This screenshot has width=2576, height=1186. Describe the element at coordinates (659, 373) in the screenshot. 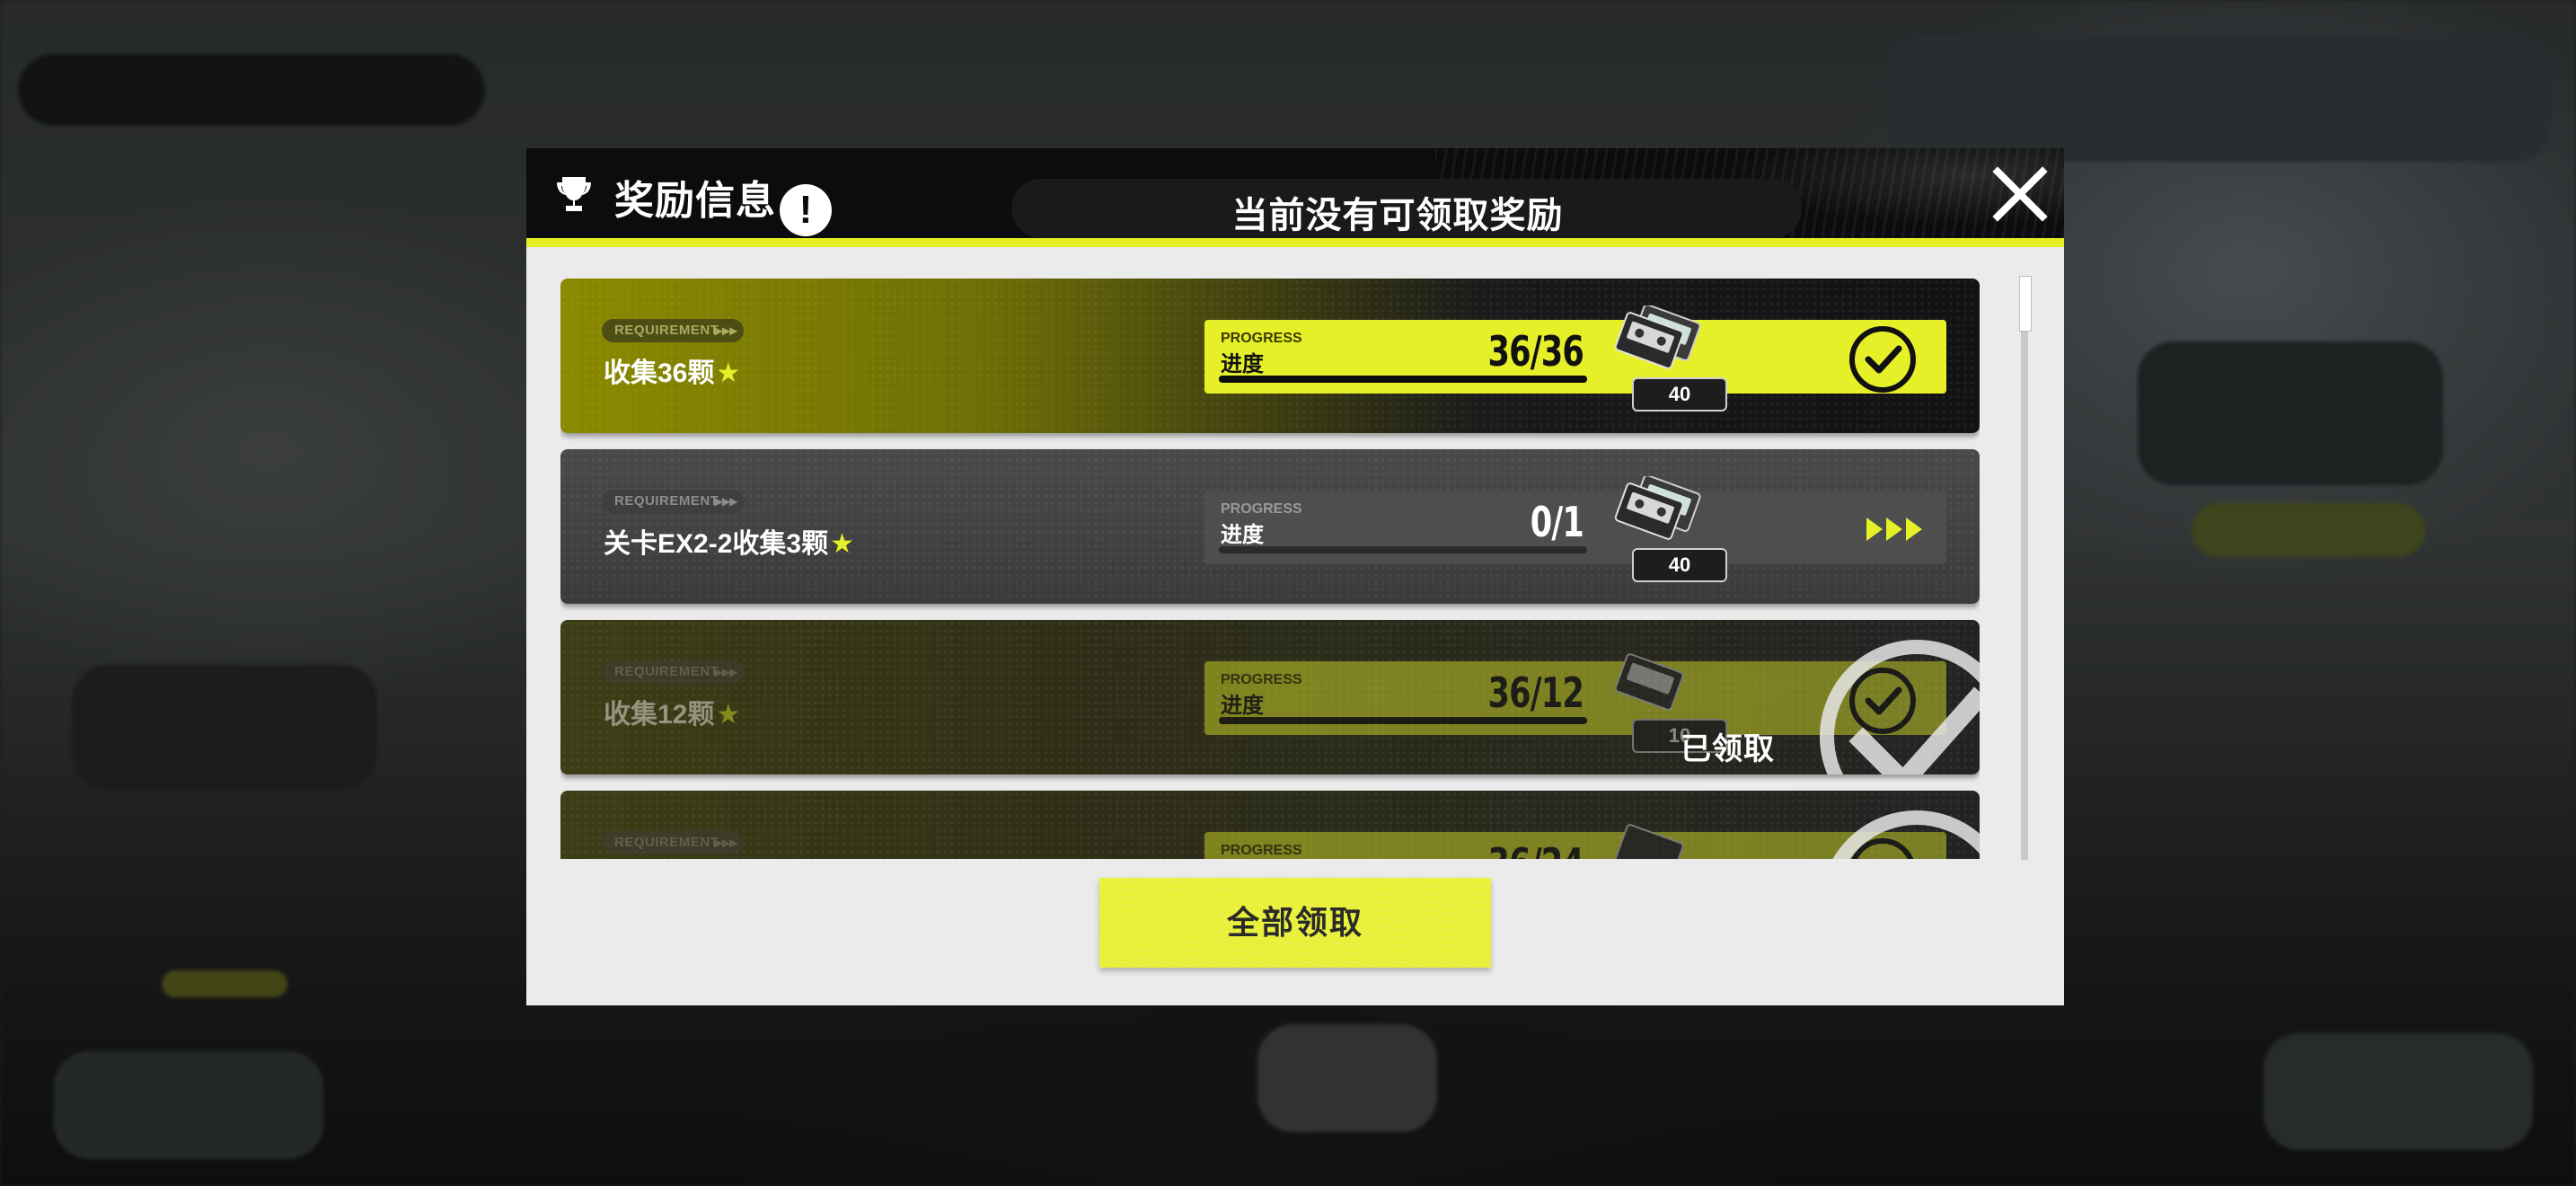

I see `requirement-label: 收集36颗` at that location.